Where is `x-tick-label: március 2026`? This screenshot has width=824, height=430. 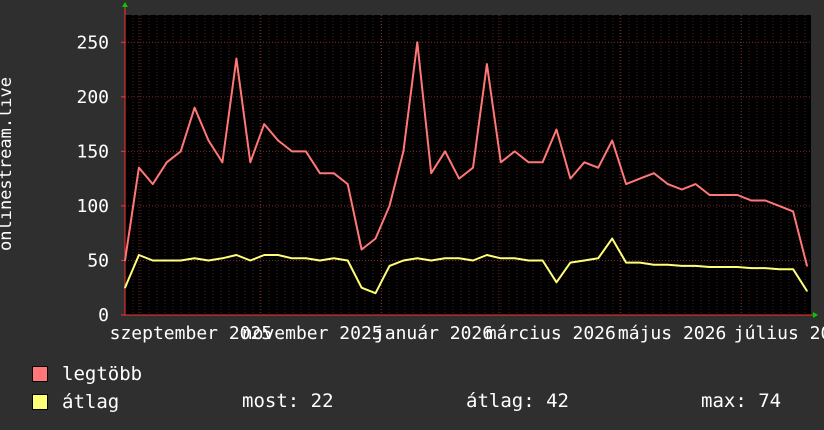 x-tick-label: március 2026 is located at coordinates (551, 333).